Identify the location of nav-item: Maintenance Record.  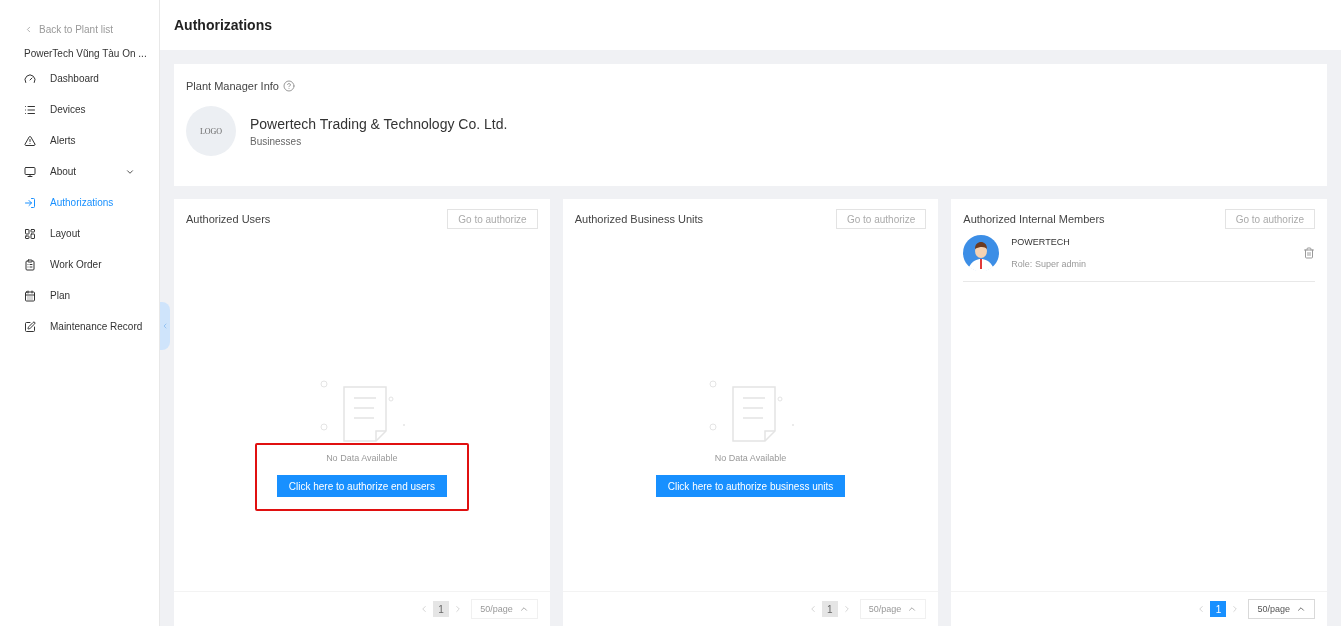
(79, 326).